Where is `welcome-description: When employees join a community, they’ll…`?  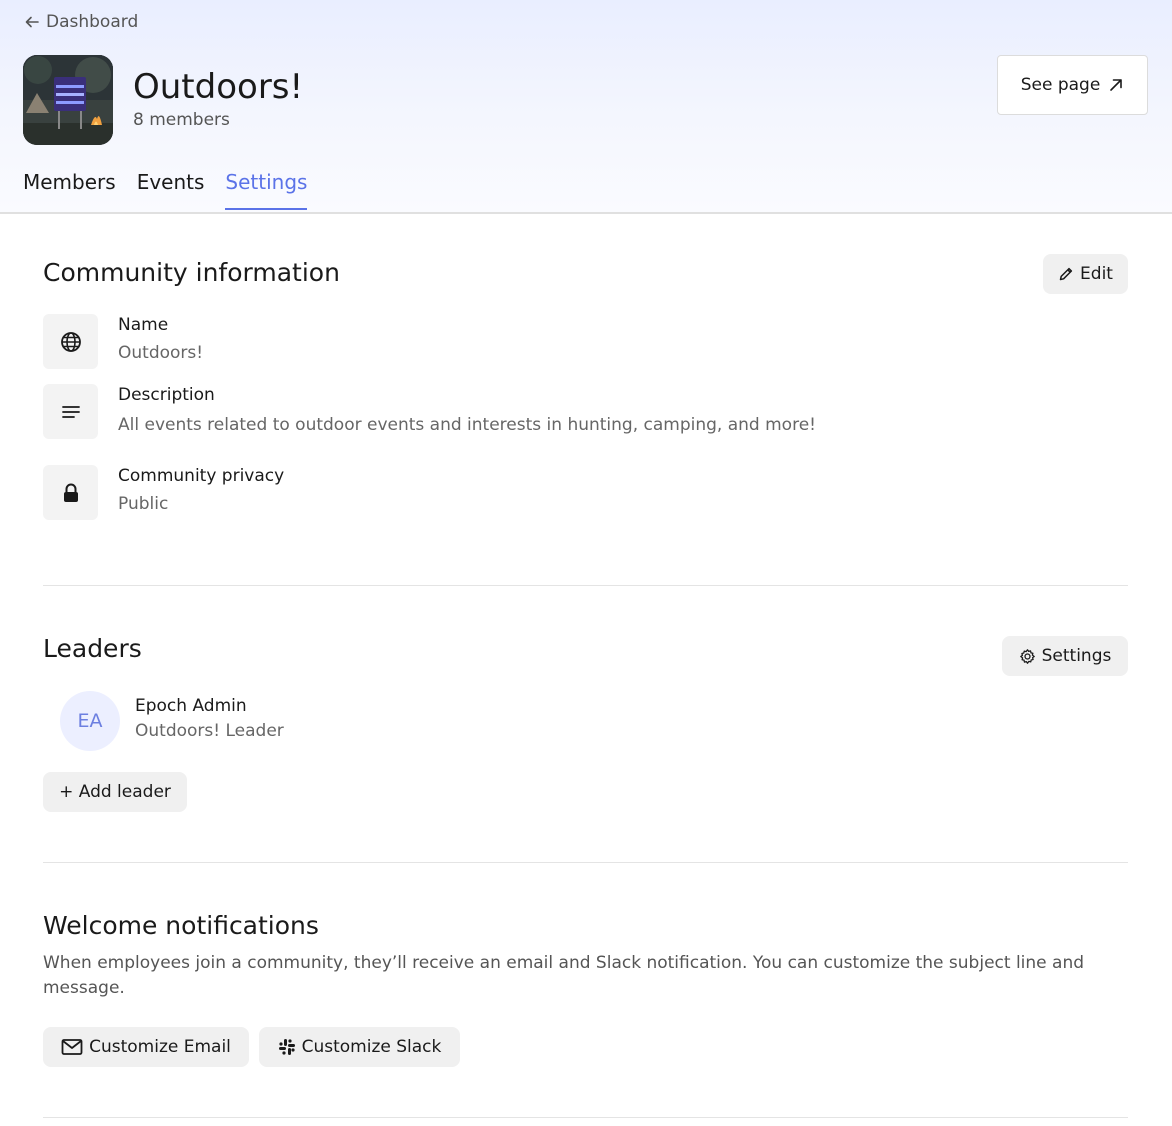
welcome-description: When employees join a community, they’ll… is located at coordinates (564, 975).